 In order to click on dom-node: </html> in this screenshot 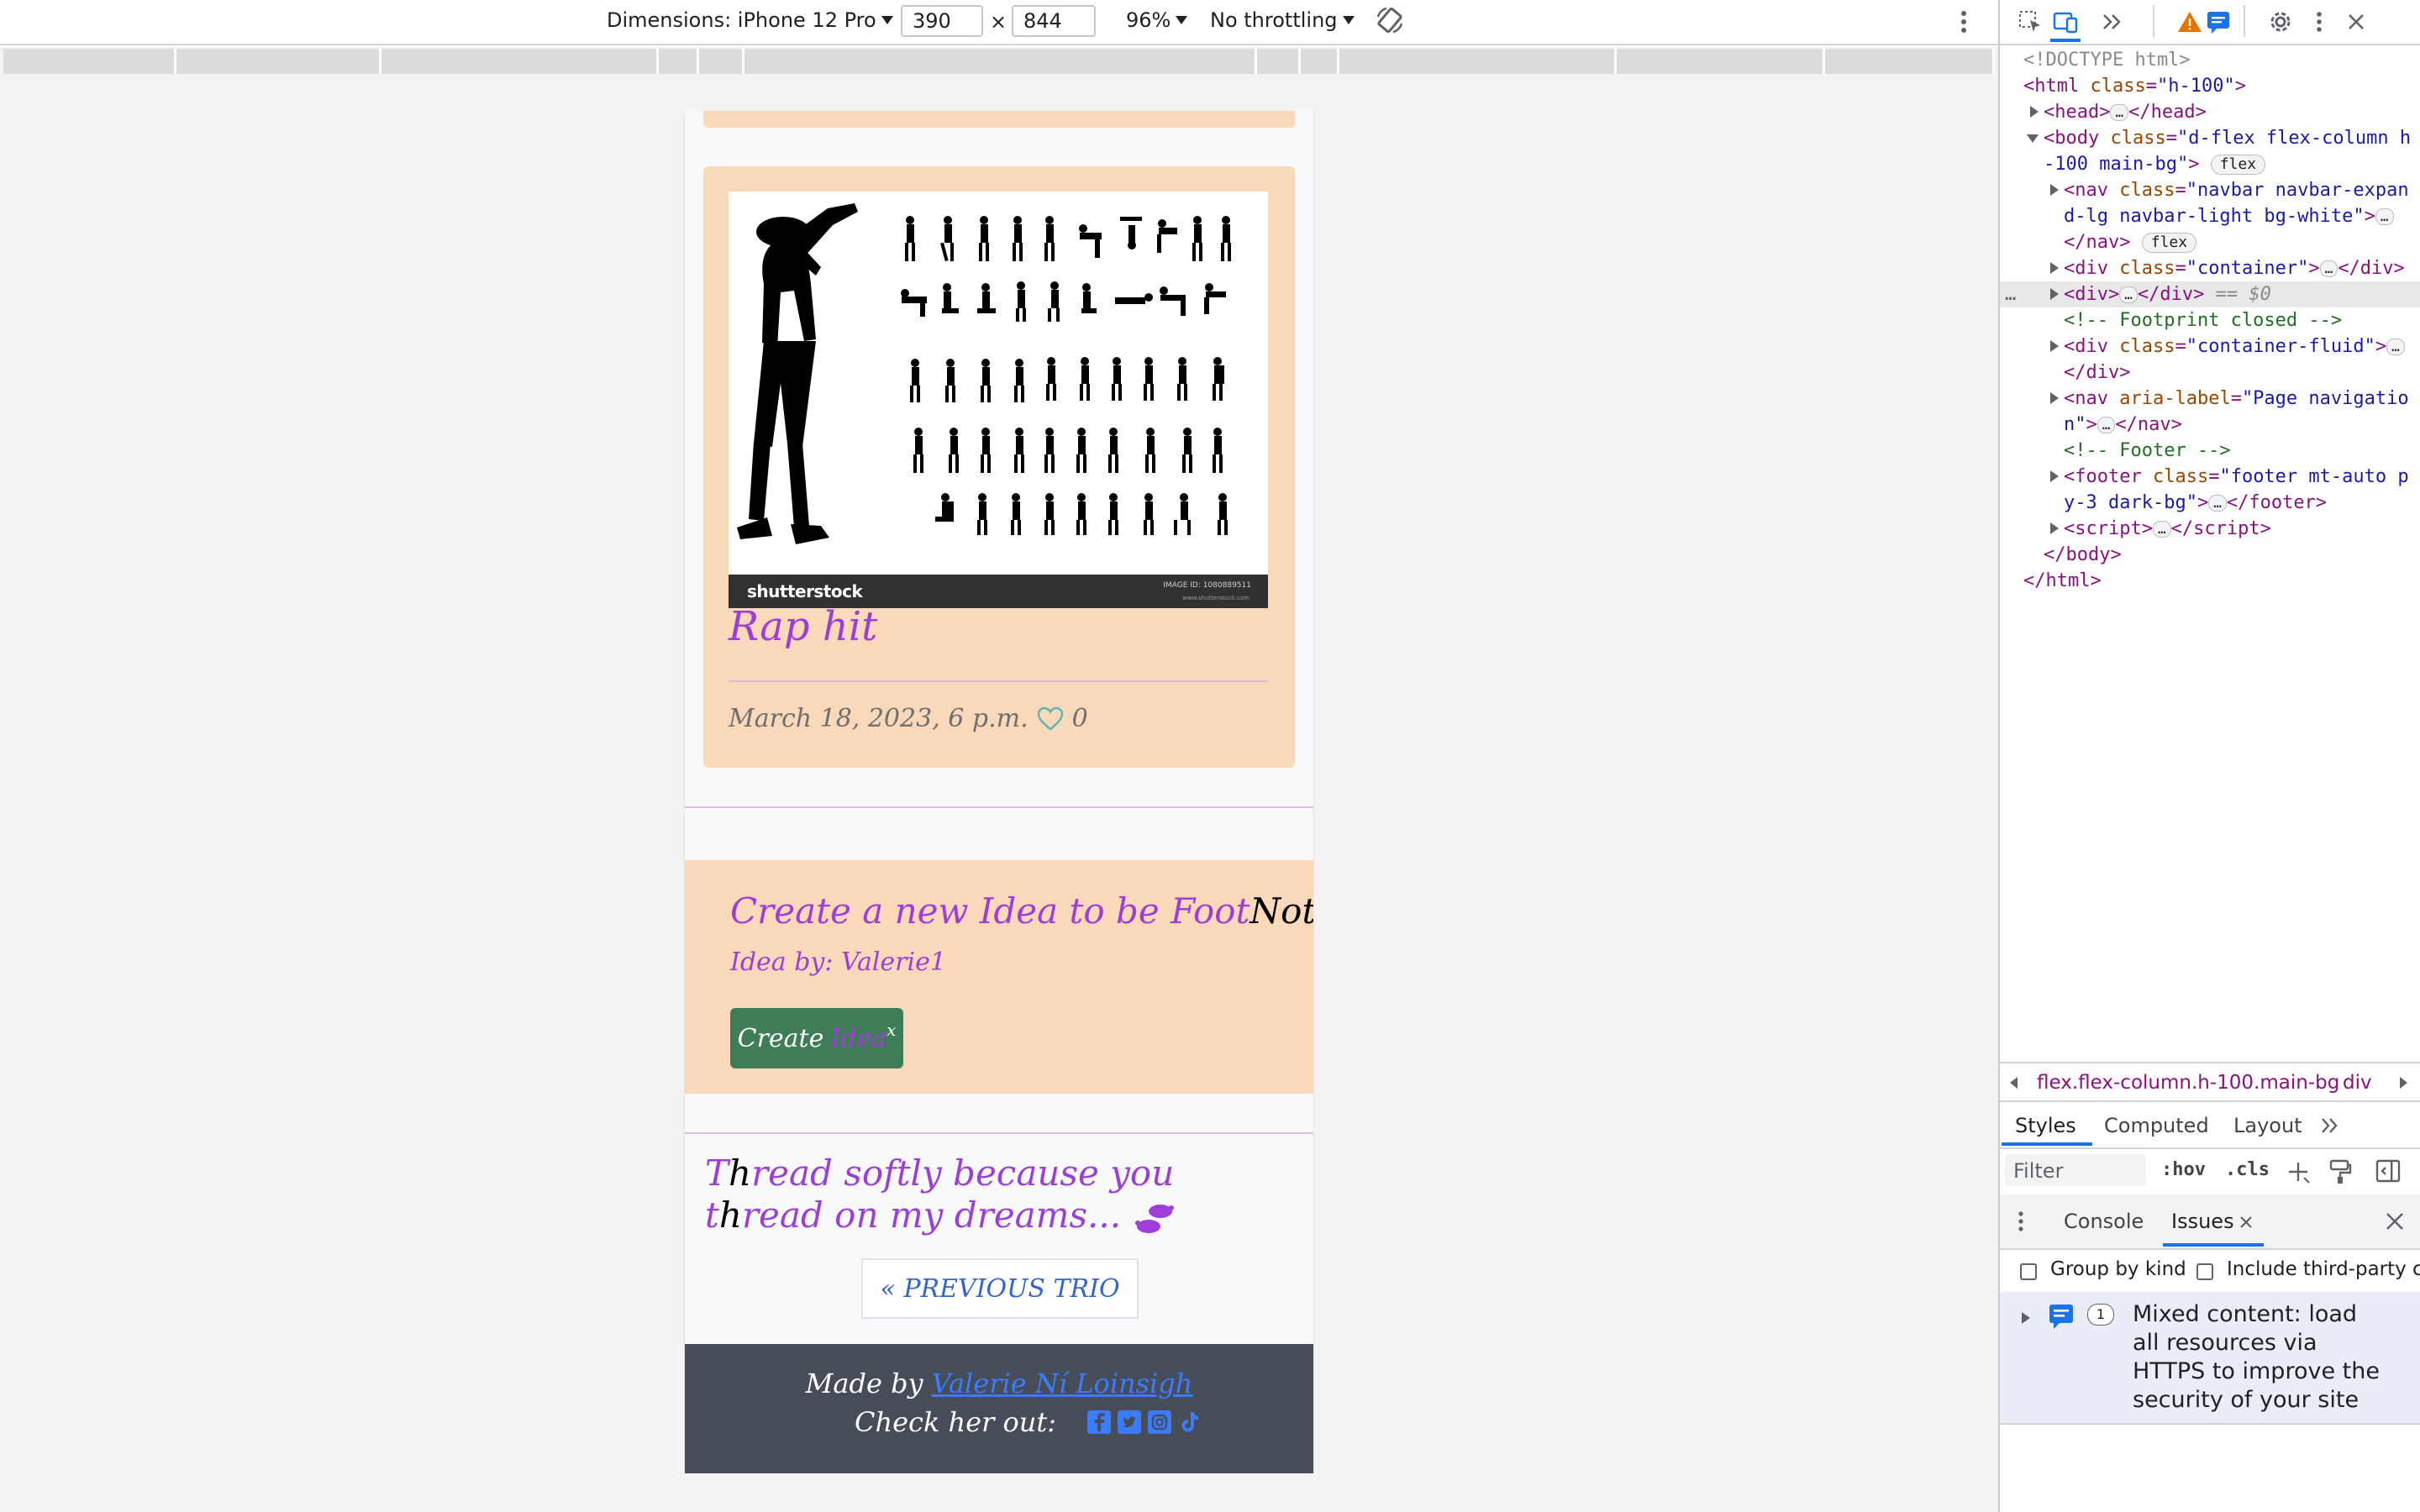, I will do `click(2210, 581)`.